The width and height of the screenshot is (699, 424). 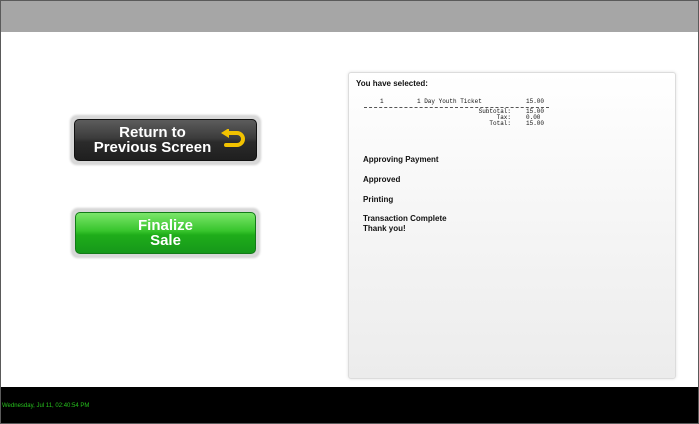 I want to click on item-qty: 1, so click(x=382, y=101).